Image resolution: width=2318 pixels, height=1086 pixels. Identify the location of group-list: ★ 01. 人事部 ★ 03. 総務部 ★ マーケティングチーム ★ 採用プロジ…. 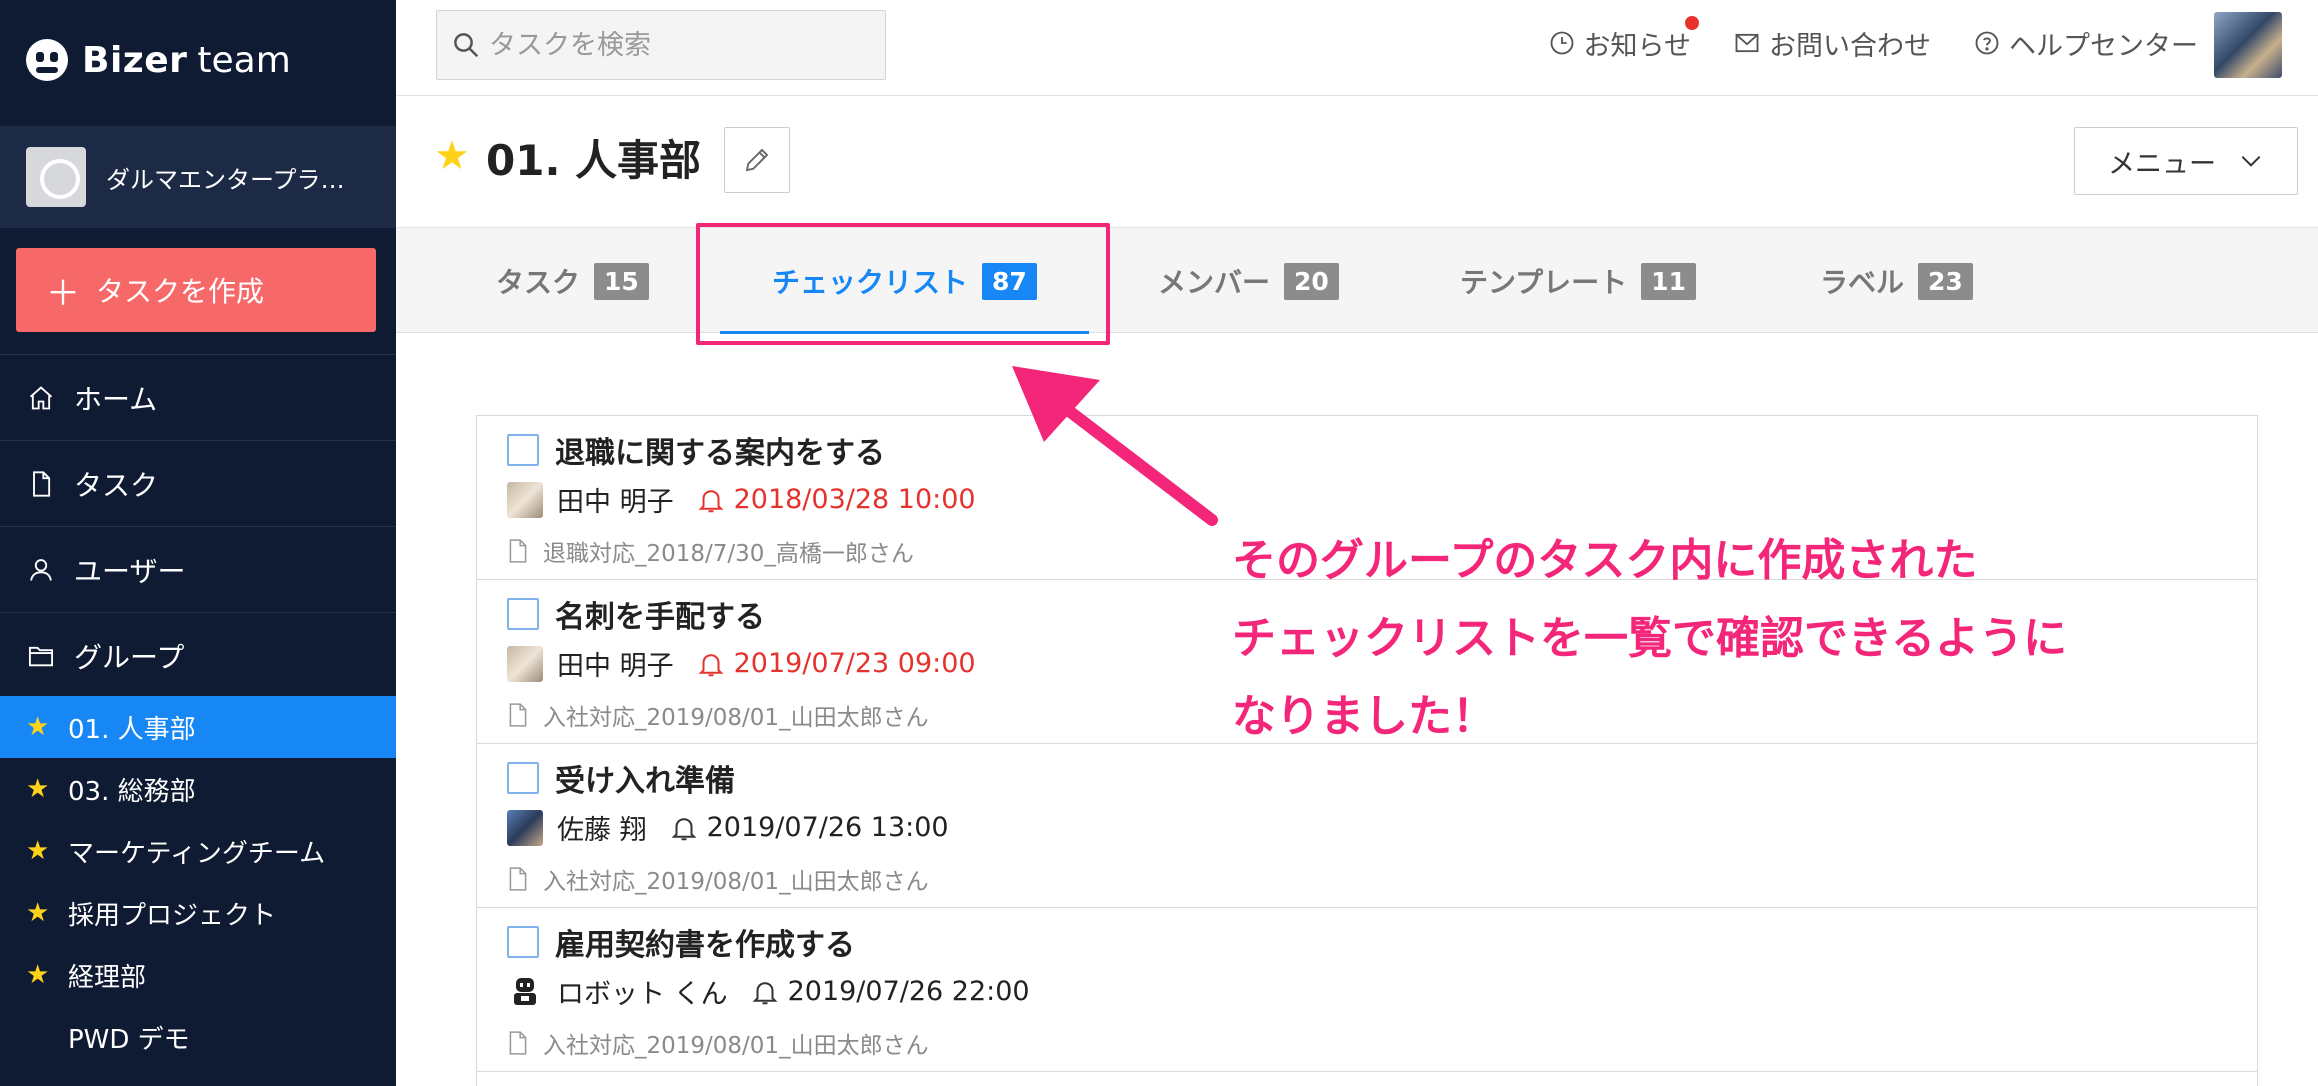
(198, 882).